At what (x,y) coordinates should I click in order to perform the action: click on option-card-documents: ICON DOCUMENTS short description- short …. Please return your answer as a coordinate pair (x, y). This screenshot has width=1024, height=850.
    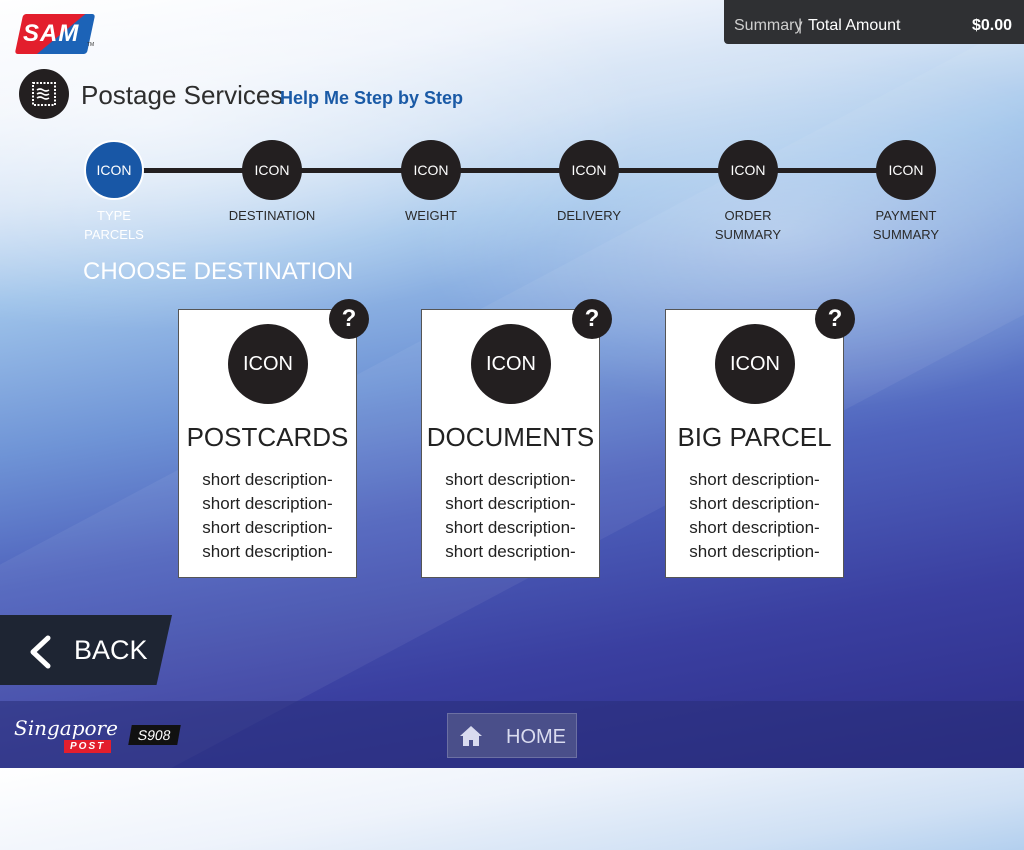
    Looking at the image, I should click on (510, 443).